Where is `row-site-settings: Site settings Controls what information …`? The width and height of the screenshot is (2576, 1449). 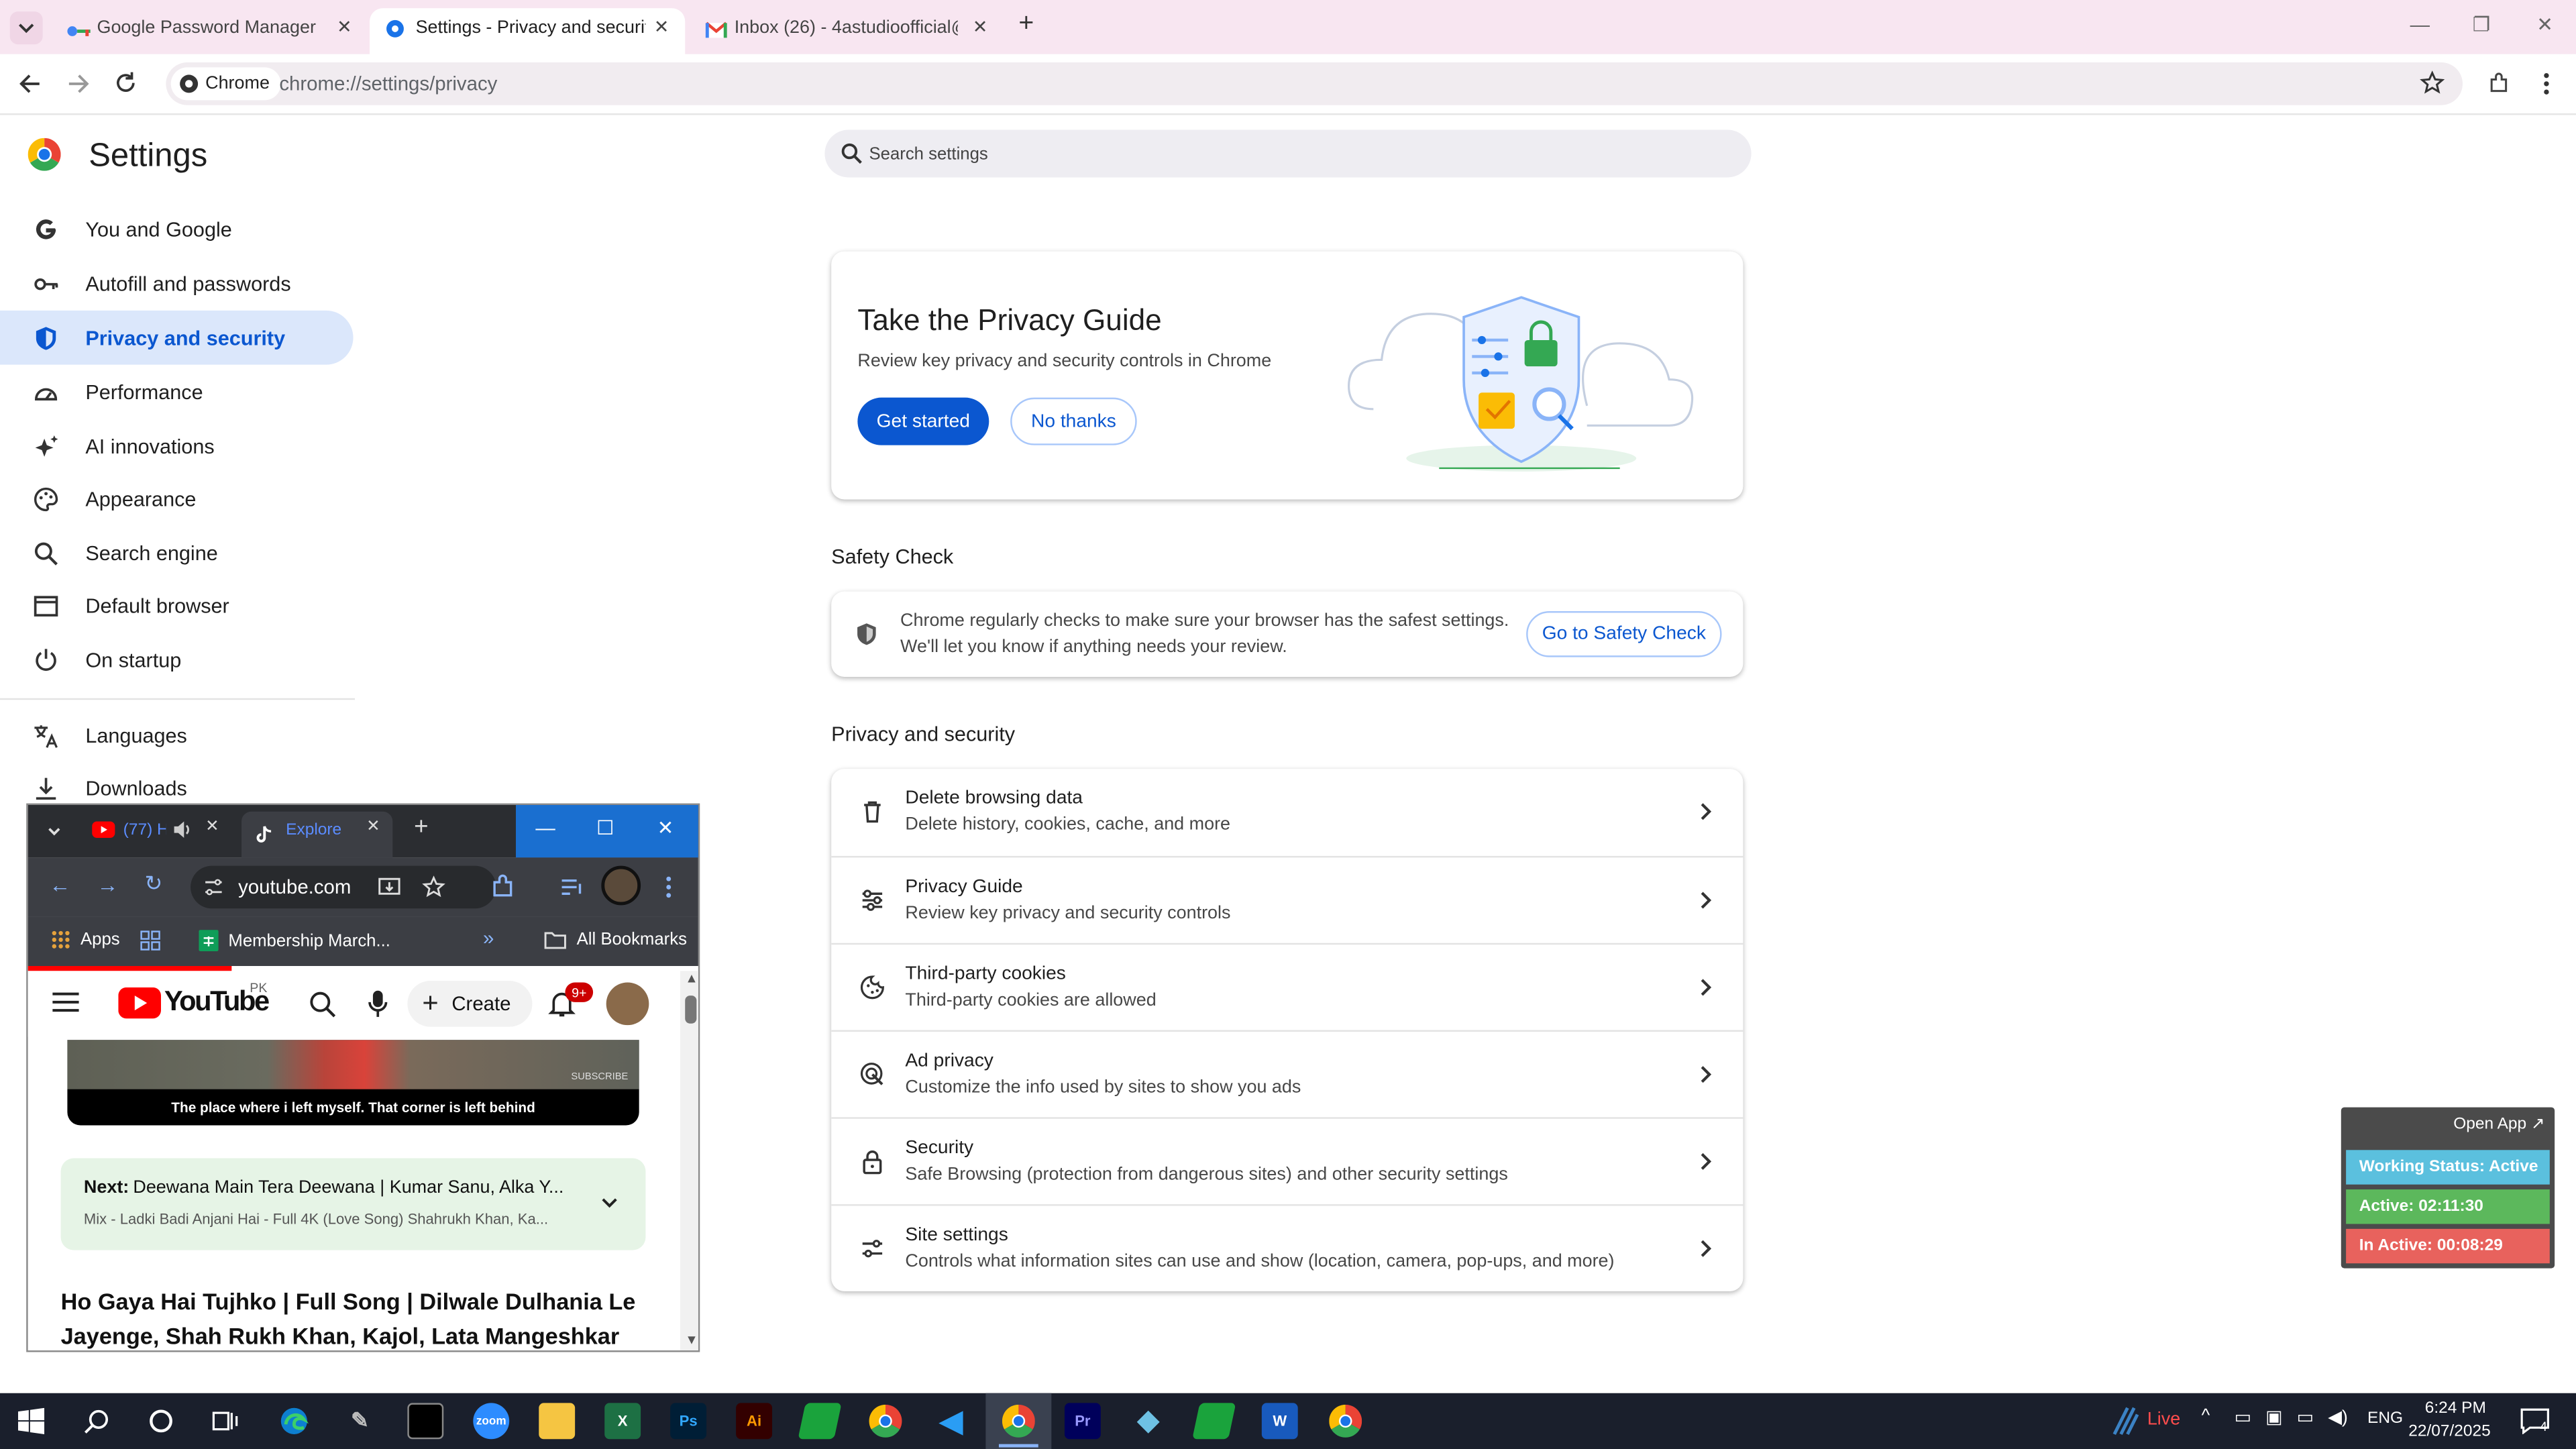 row-site-settings: Site settings Controls what information … is located at coordinates (1287, 1247).